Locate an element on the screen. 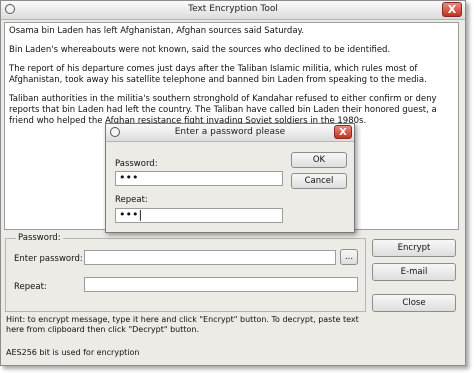 This screenshot has width=474, height=373. dialog-title: Enter a password please is located at coordinates (230, 132).